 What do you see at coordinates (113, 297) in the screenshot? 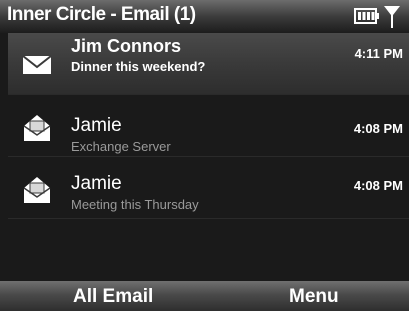
I see `all-email-button: All Email` at bounding box center [113, 297].